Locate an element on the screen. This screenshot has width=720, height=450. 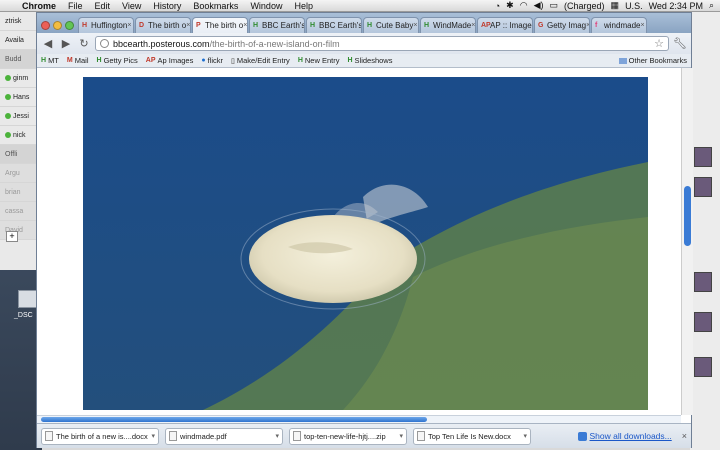
download-filename: Top Ten Life Is New.docx is located at coordinates (469, 436).